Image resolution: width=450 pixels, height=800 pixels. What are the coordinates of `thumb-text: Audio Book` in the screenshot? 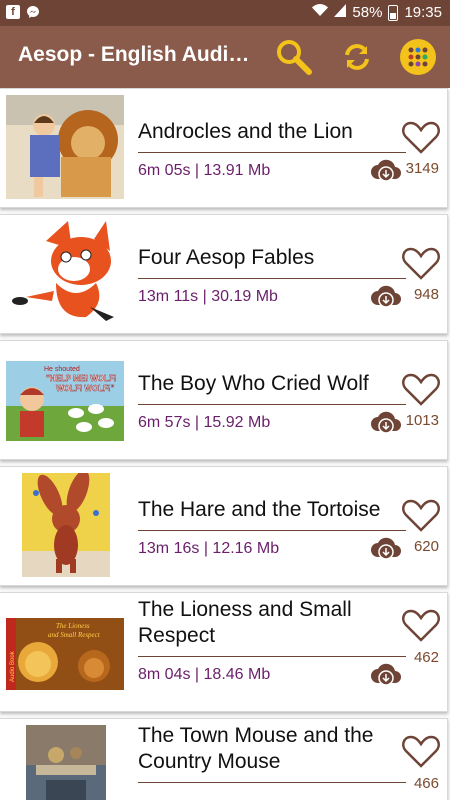 It's located at (13, 666).